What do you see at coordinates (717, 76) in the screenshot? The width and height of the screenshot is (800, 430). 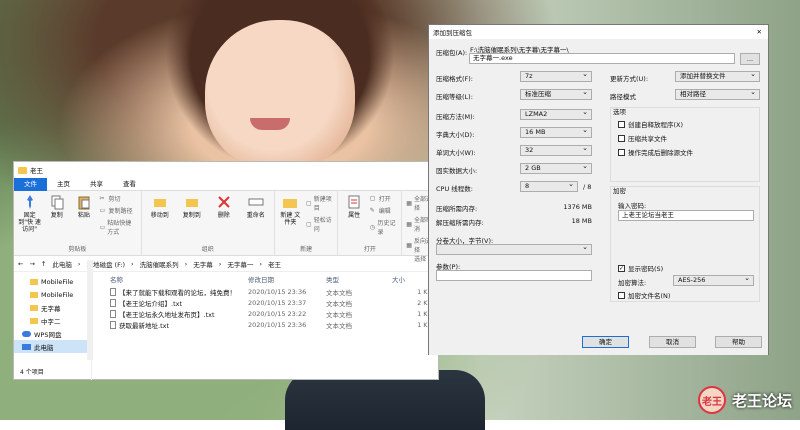 I see `update-select: 添加并替换文件` at bounding box center [717, 76].